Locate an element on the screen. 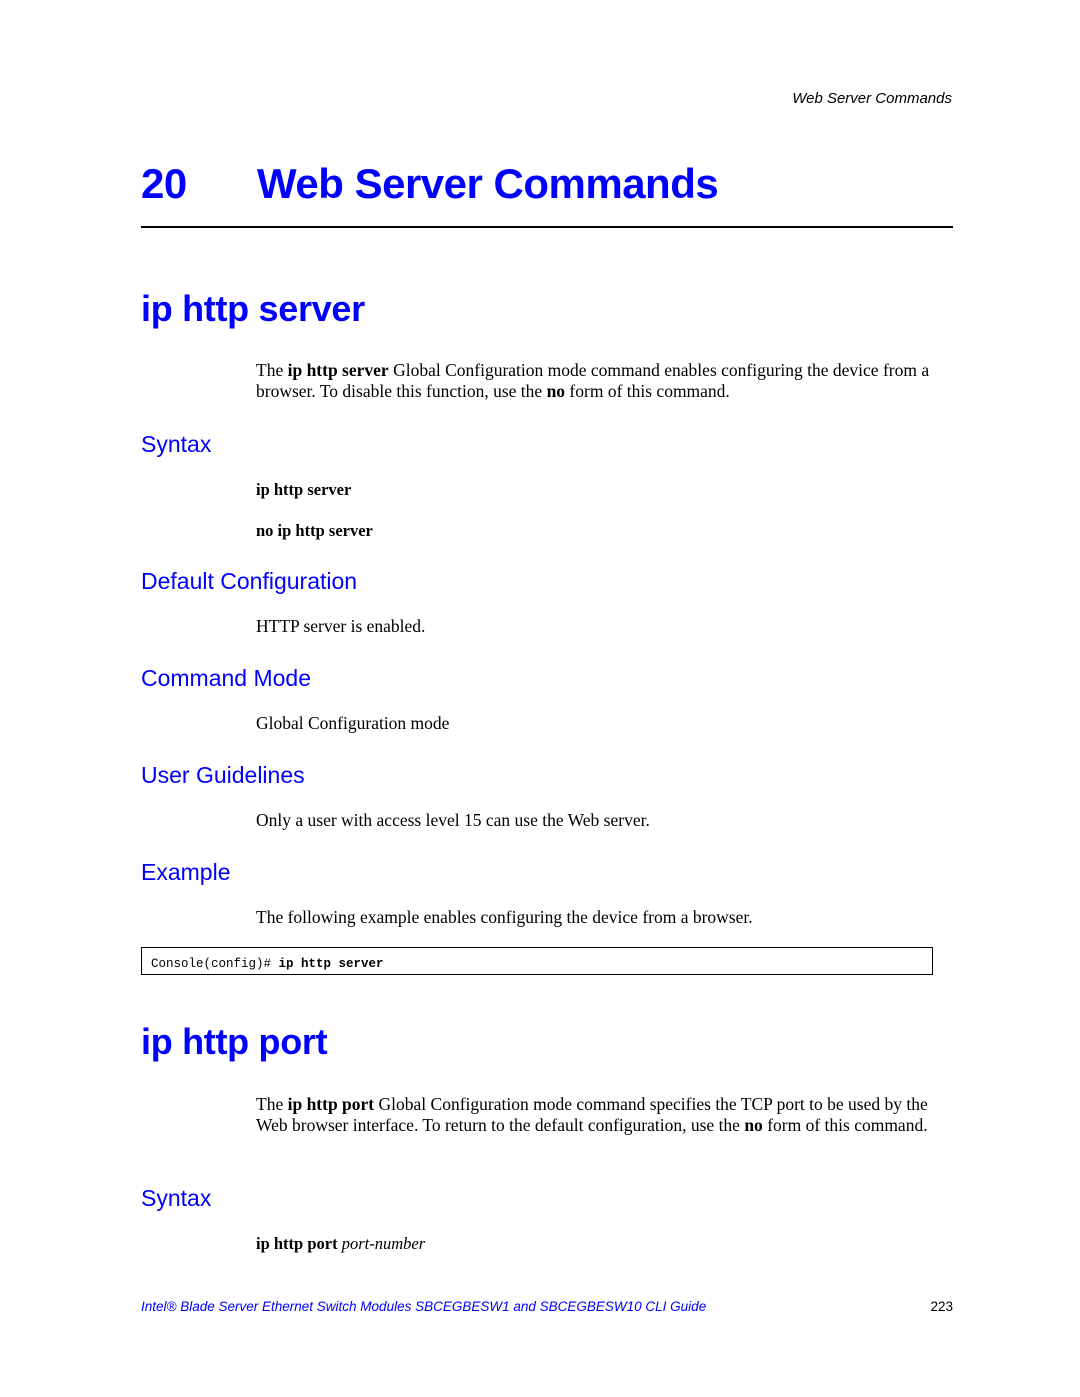  running-header: Web Server Commands is located at coordinates (872, 98).